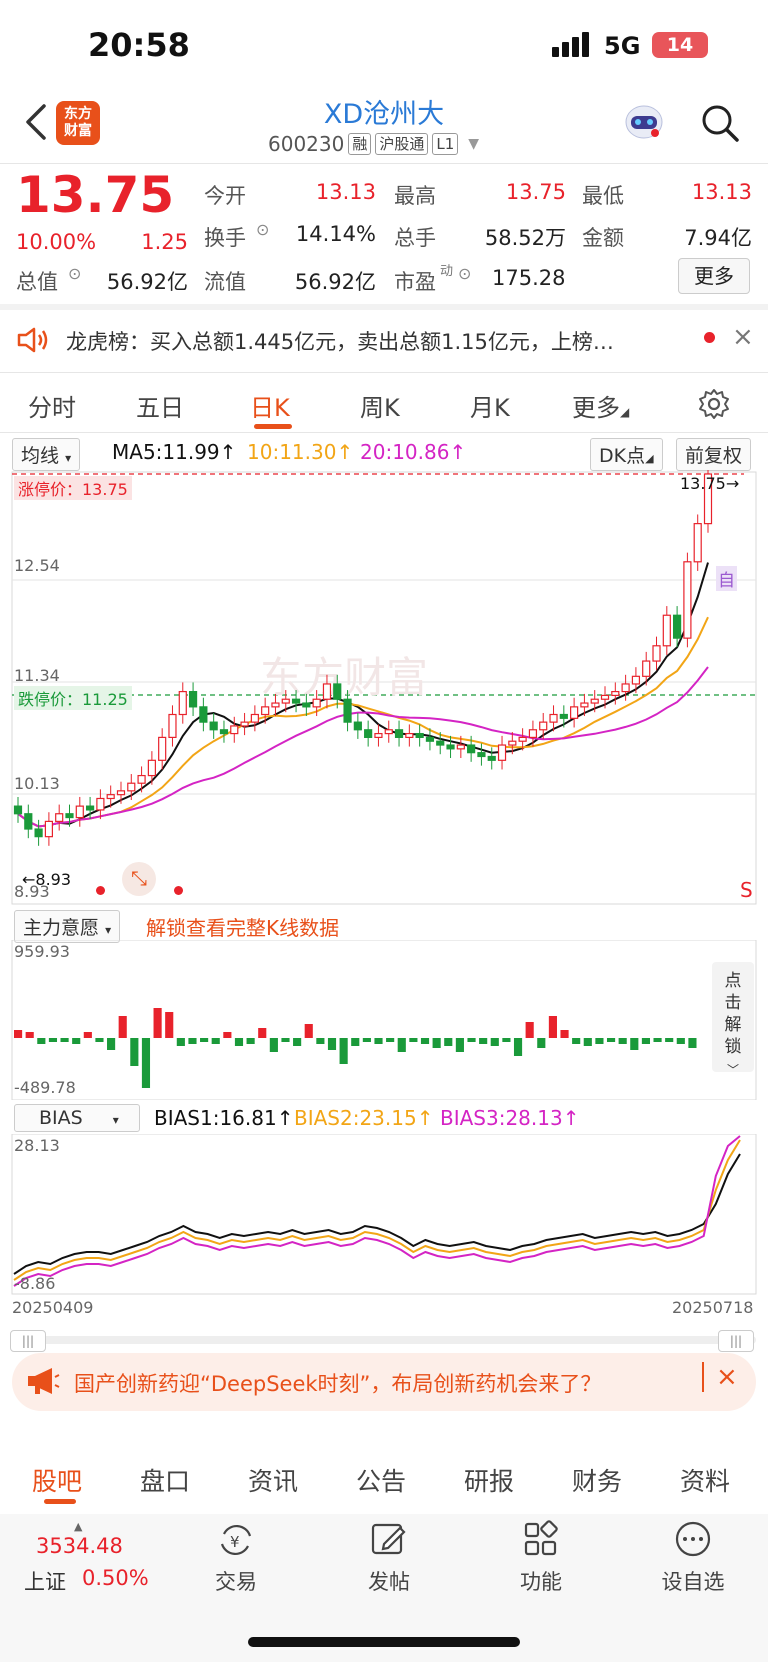 The width and height of the screenshot is (768, 1662). I want to click on nav-watchlist-label: 设自选, so click(693, 1581).